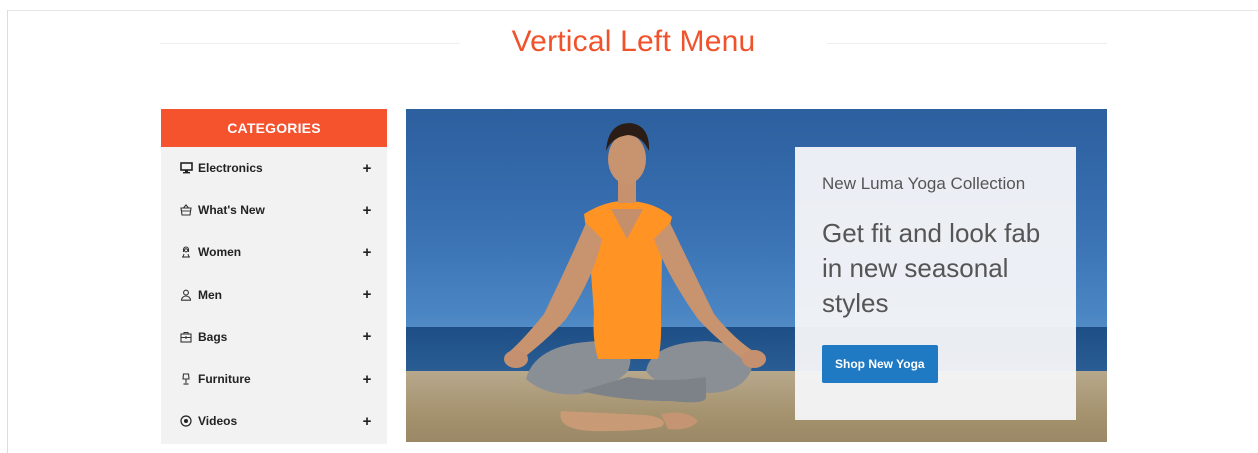  What do you see at coordinates (274, 128) in the screenshot?
I see `categories-header: CATEGORIES` at bounding box center [274, 128].